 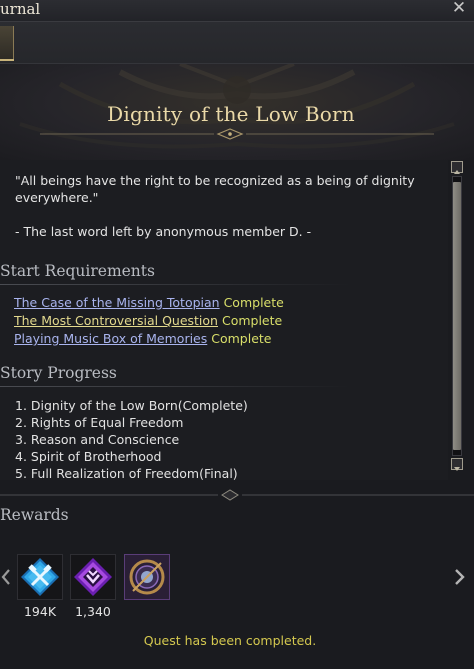 I want to click on chevron-right-icon, so click(x=460, y=577).